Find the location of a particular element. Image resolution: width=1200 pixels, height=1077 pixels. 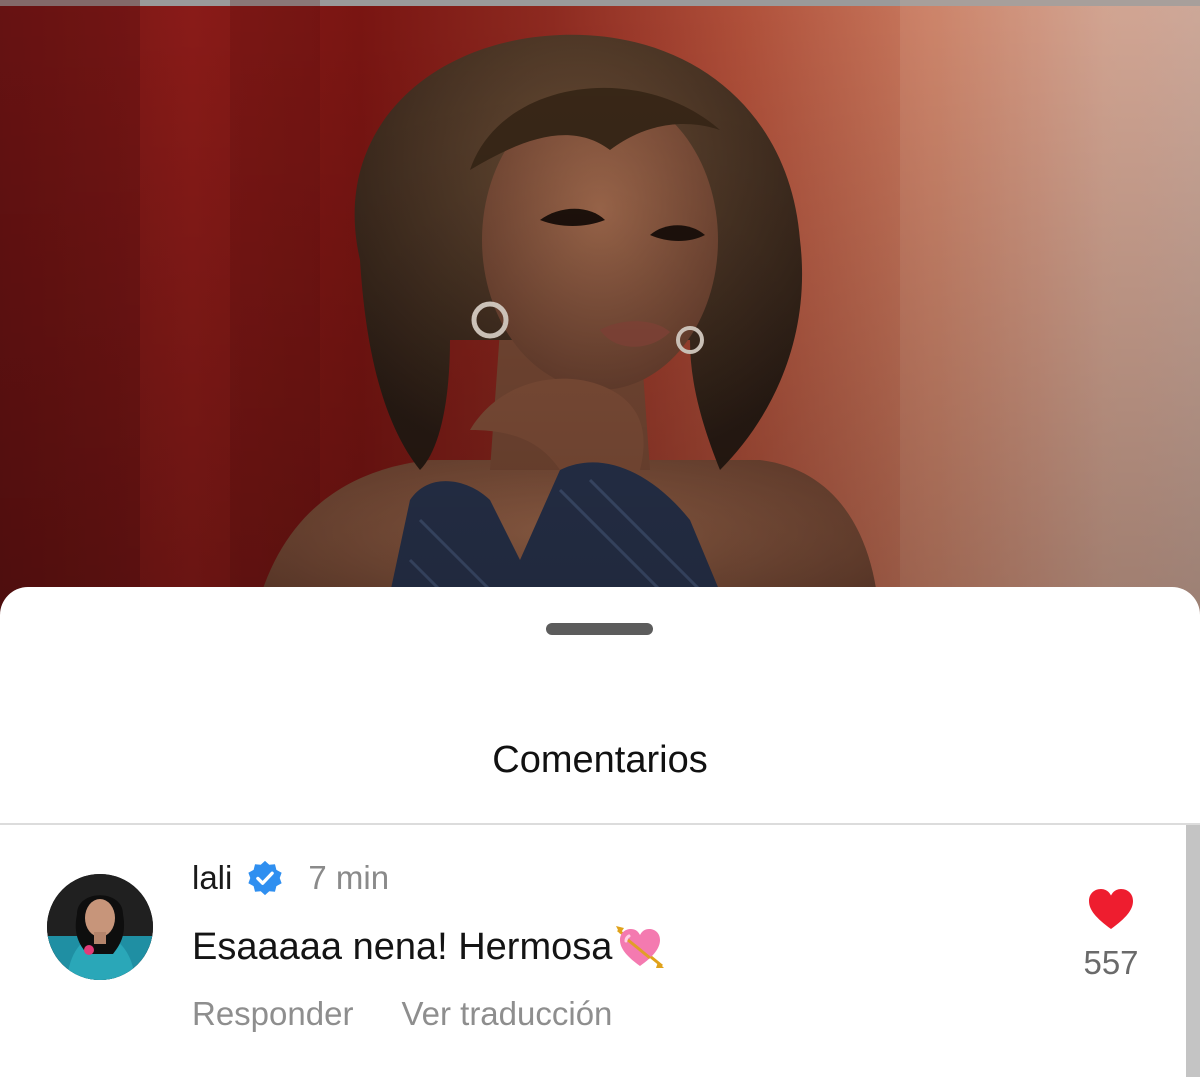

drag-handle-icon is located at coordinates (599, 629).